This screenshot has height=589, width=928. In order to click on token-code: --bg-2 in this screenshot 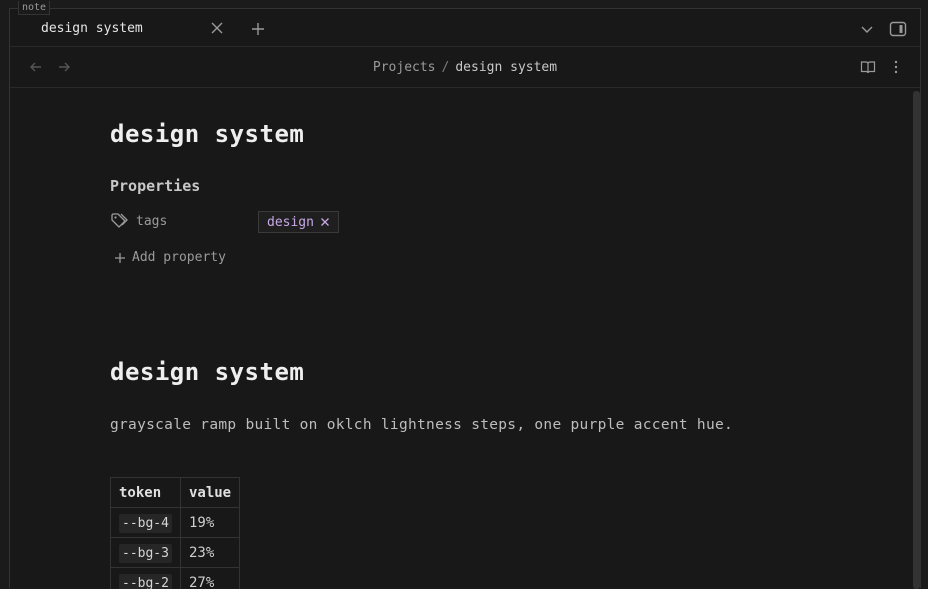, I will do `click(145, 581)`.